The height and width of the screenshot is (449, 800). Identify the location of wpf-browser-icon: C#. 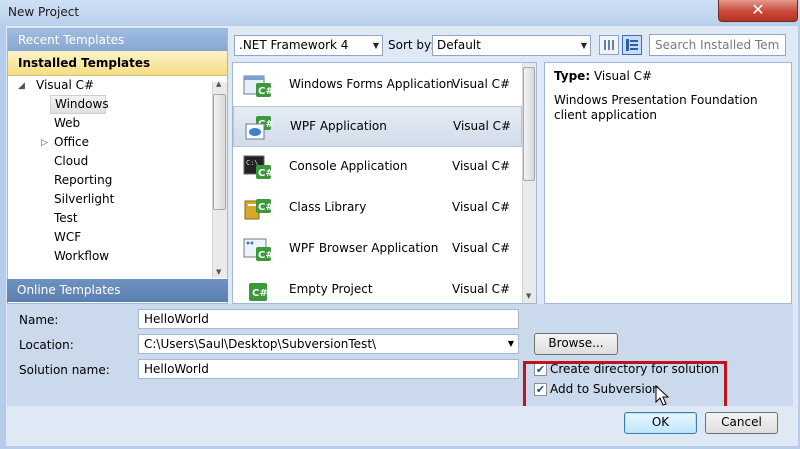
(258, 249).